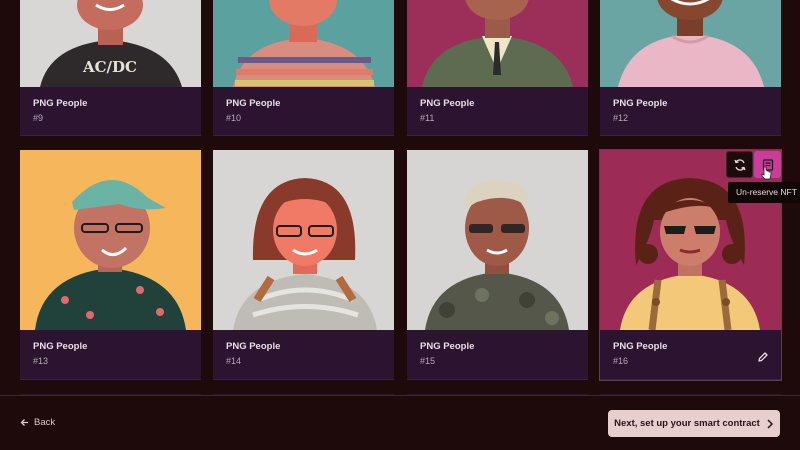  What do you see at coordinates (110, 43) in the screenshot?
I see `nft-image: AC/DC` at bounding box center [110, 43].